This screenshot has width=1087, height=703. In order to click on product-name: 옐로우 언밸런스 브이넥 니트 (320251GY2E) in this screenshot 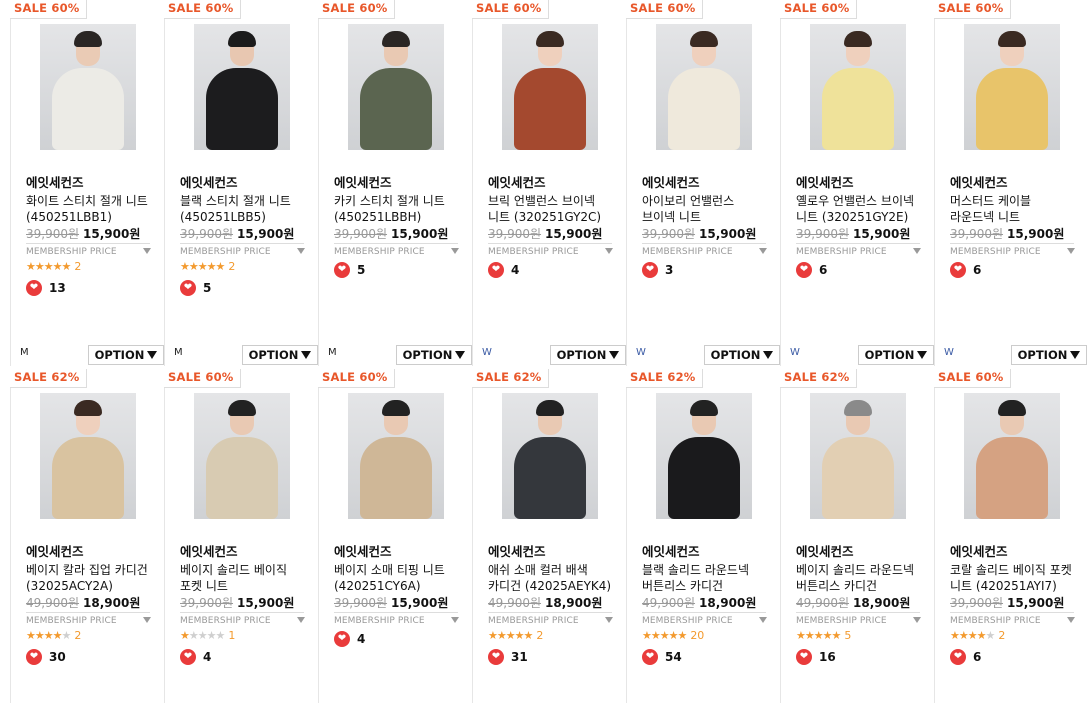, I will do `click(860, 209)`.